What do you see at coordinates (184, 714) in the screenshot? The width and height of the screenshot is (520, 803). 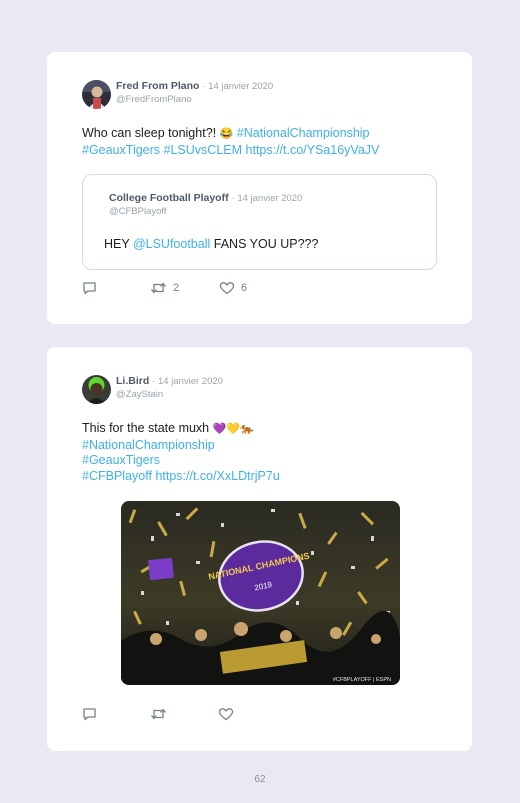 I see `retweet-button` at bounding box center [184, 714].